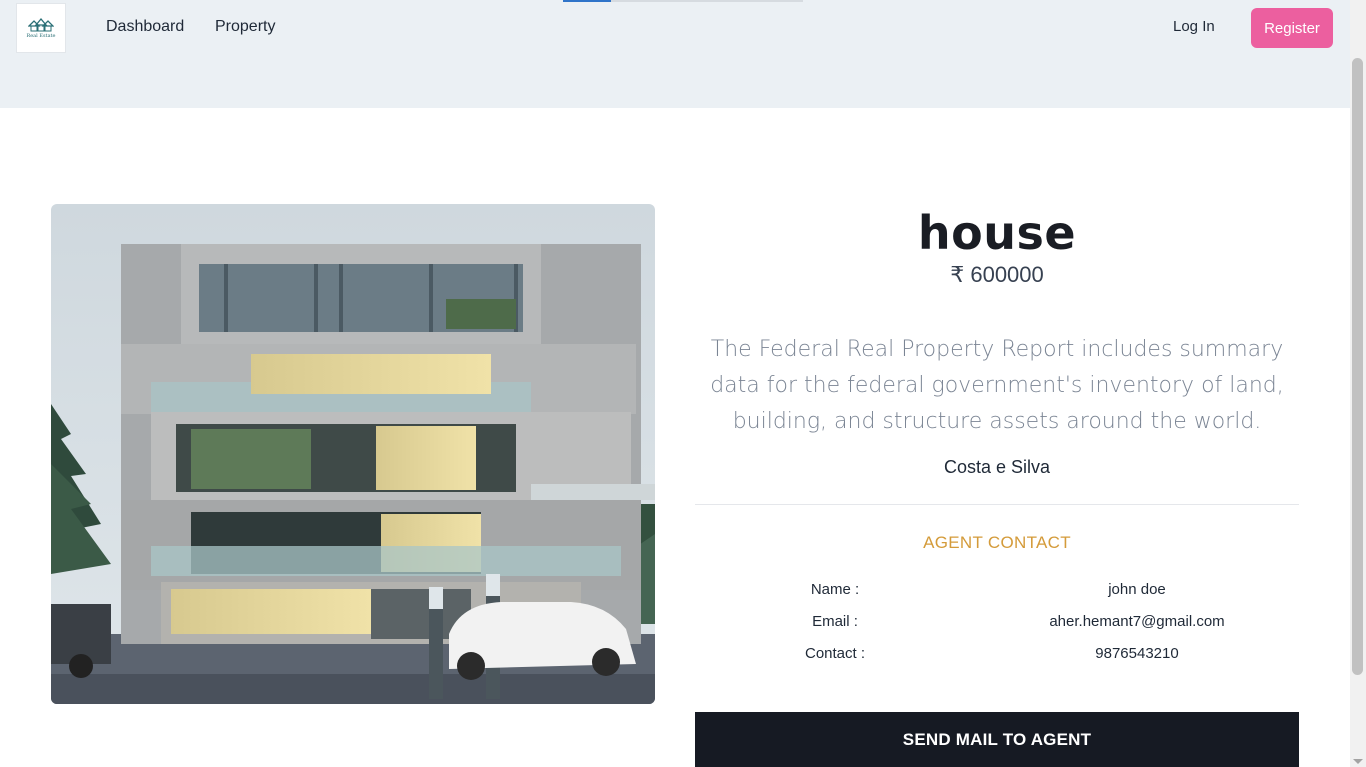 Image resolution: width=1366 pixels, height=767 pixels. Describe the element at coordinates (1137, 653) in the screenshot. I see `agent-contact-value: 9876543210` at that location.